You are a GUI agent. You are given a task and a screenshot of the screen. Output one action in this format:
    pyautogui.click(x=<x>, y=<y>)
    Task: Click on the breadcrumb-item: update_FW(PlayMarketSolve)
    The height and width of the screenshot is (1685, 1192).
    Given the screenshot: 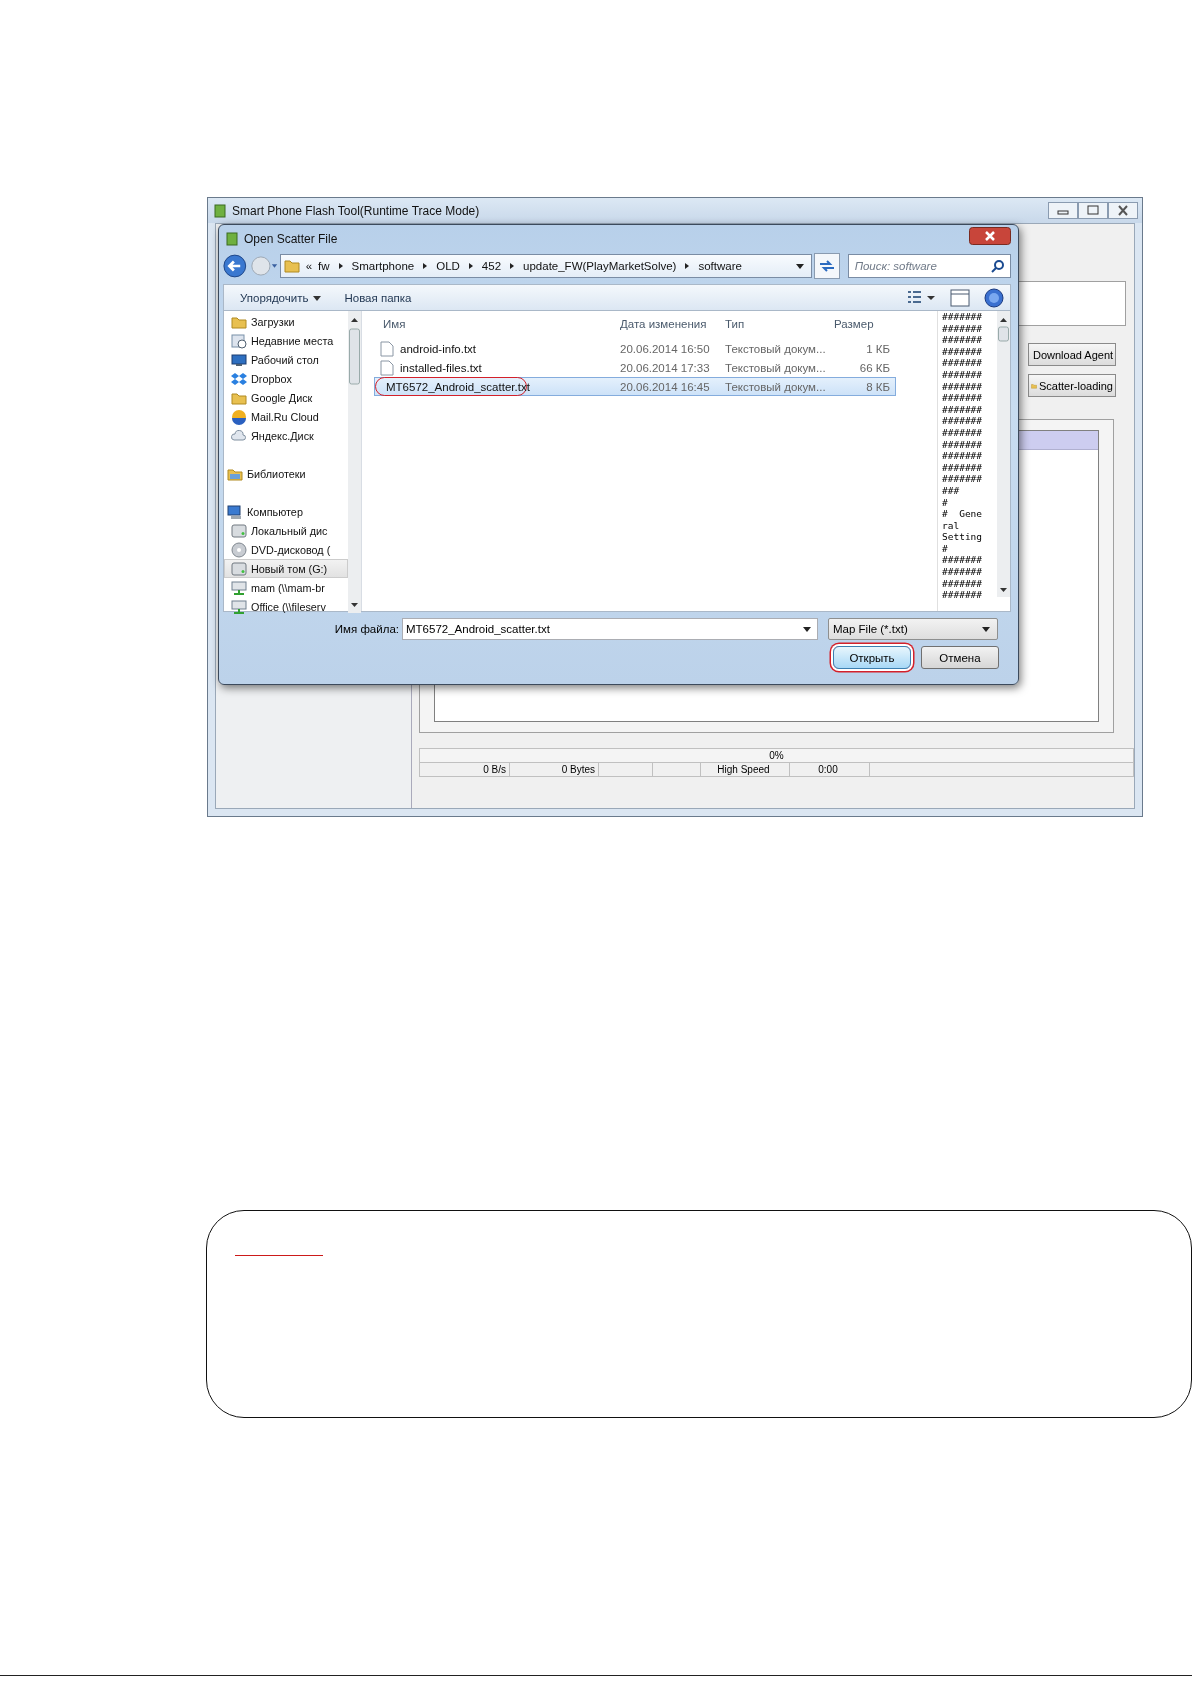 What is the action you would take?
    pyautogui.click(x=600, y=266)
    